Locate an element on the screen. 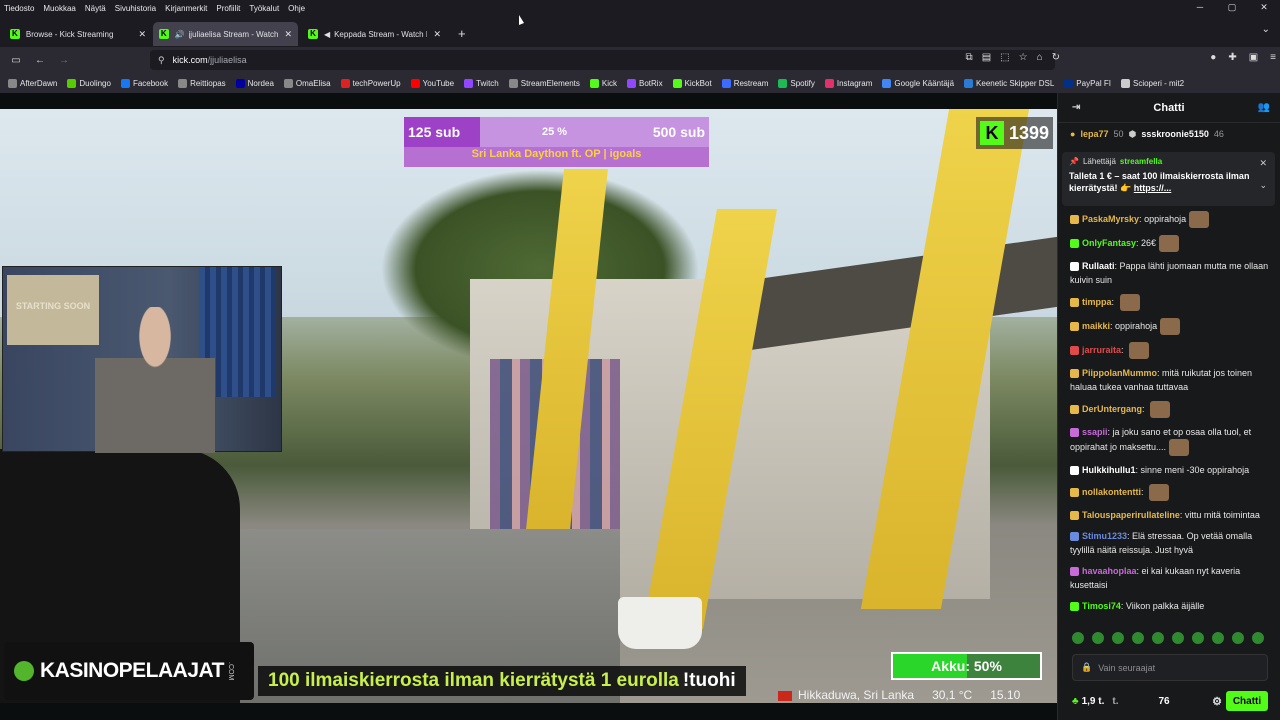  extensions-icon: ✚ is located at coordinates (1232, 57).